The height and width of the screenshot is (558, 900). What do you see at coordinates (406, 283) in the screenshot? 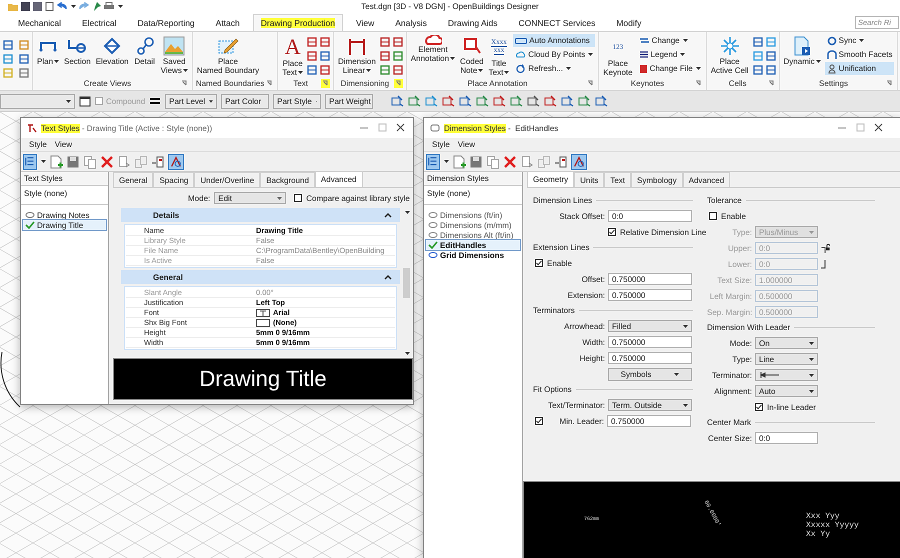
I see `scroll-thumb` at bounding box center [406, 283].